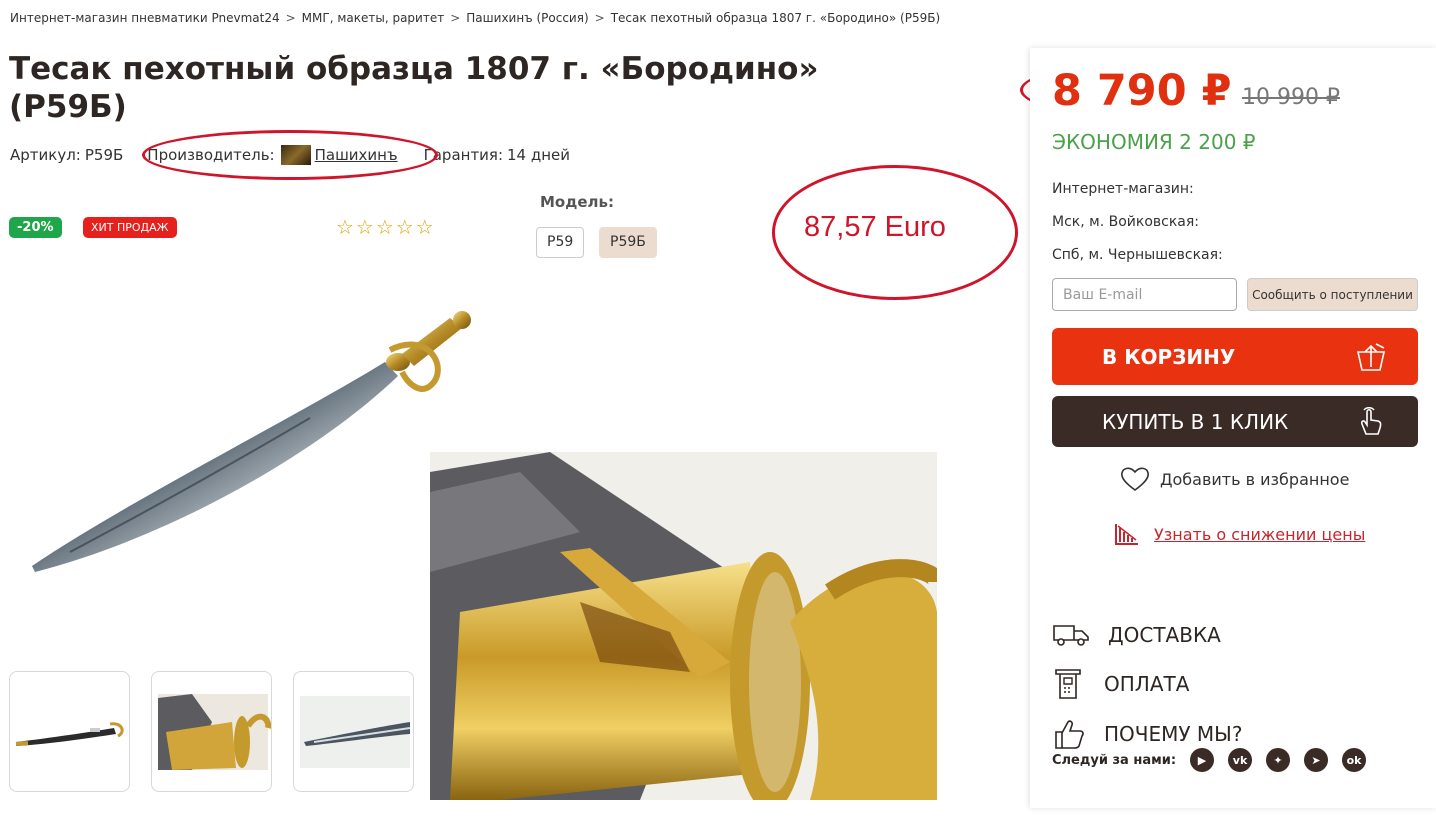 This screenshot has height=838, width=1436. What do you see at coordinates (1240, 760) in the screenshot?
I see `vk-icon: vk` at bounding box center [1240, 760].